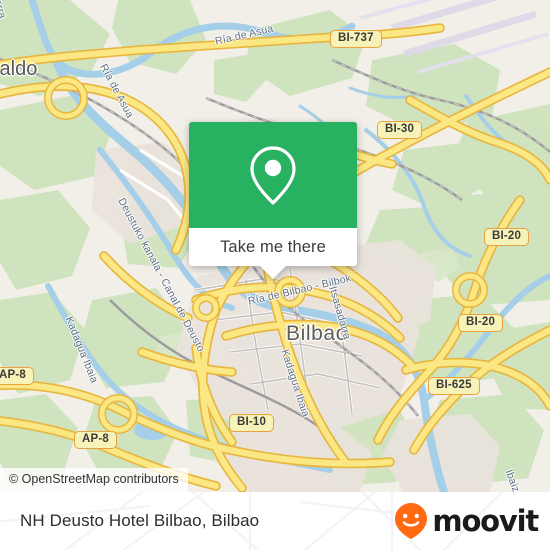 The width and height of the screenshot is (550, 550). Describe the element at coordinates (454, 386) in the screenshot. I see `road-shield: BI-625` at that location.